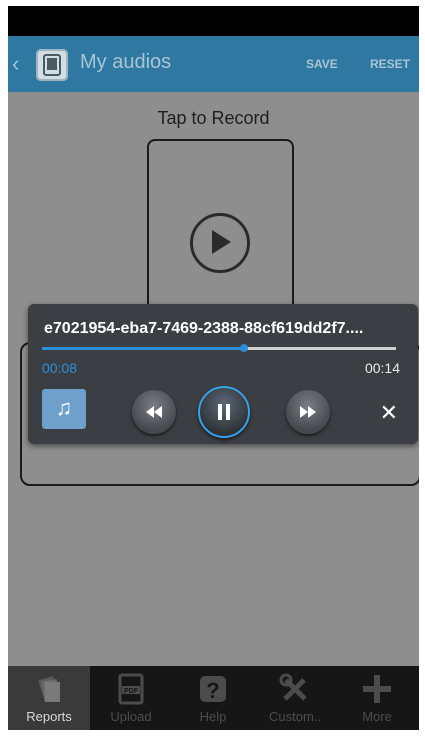  I want to click on tab-upload: PDF Upload, so click(131, 698).